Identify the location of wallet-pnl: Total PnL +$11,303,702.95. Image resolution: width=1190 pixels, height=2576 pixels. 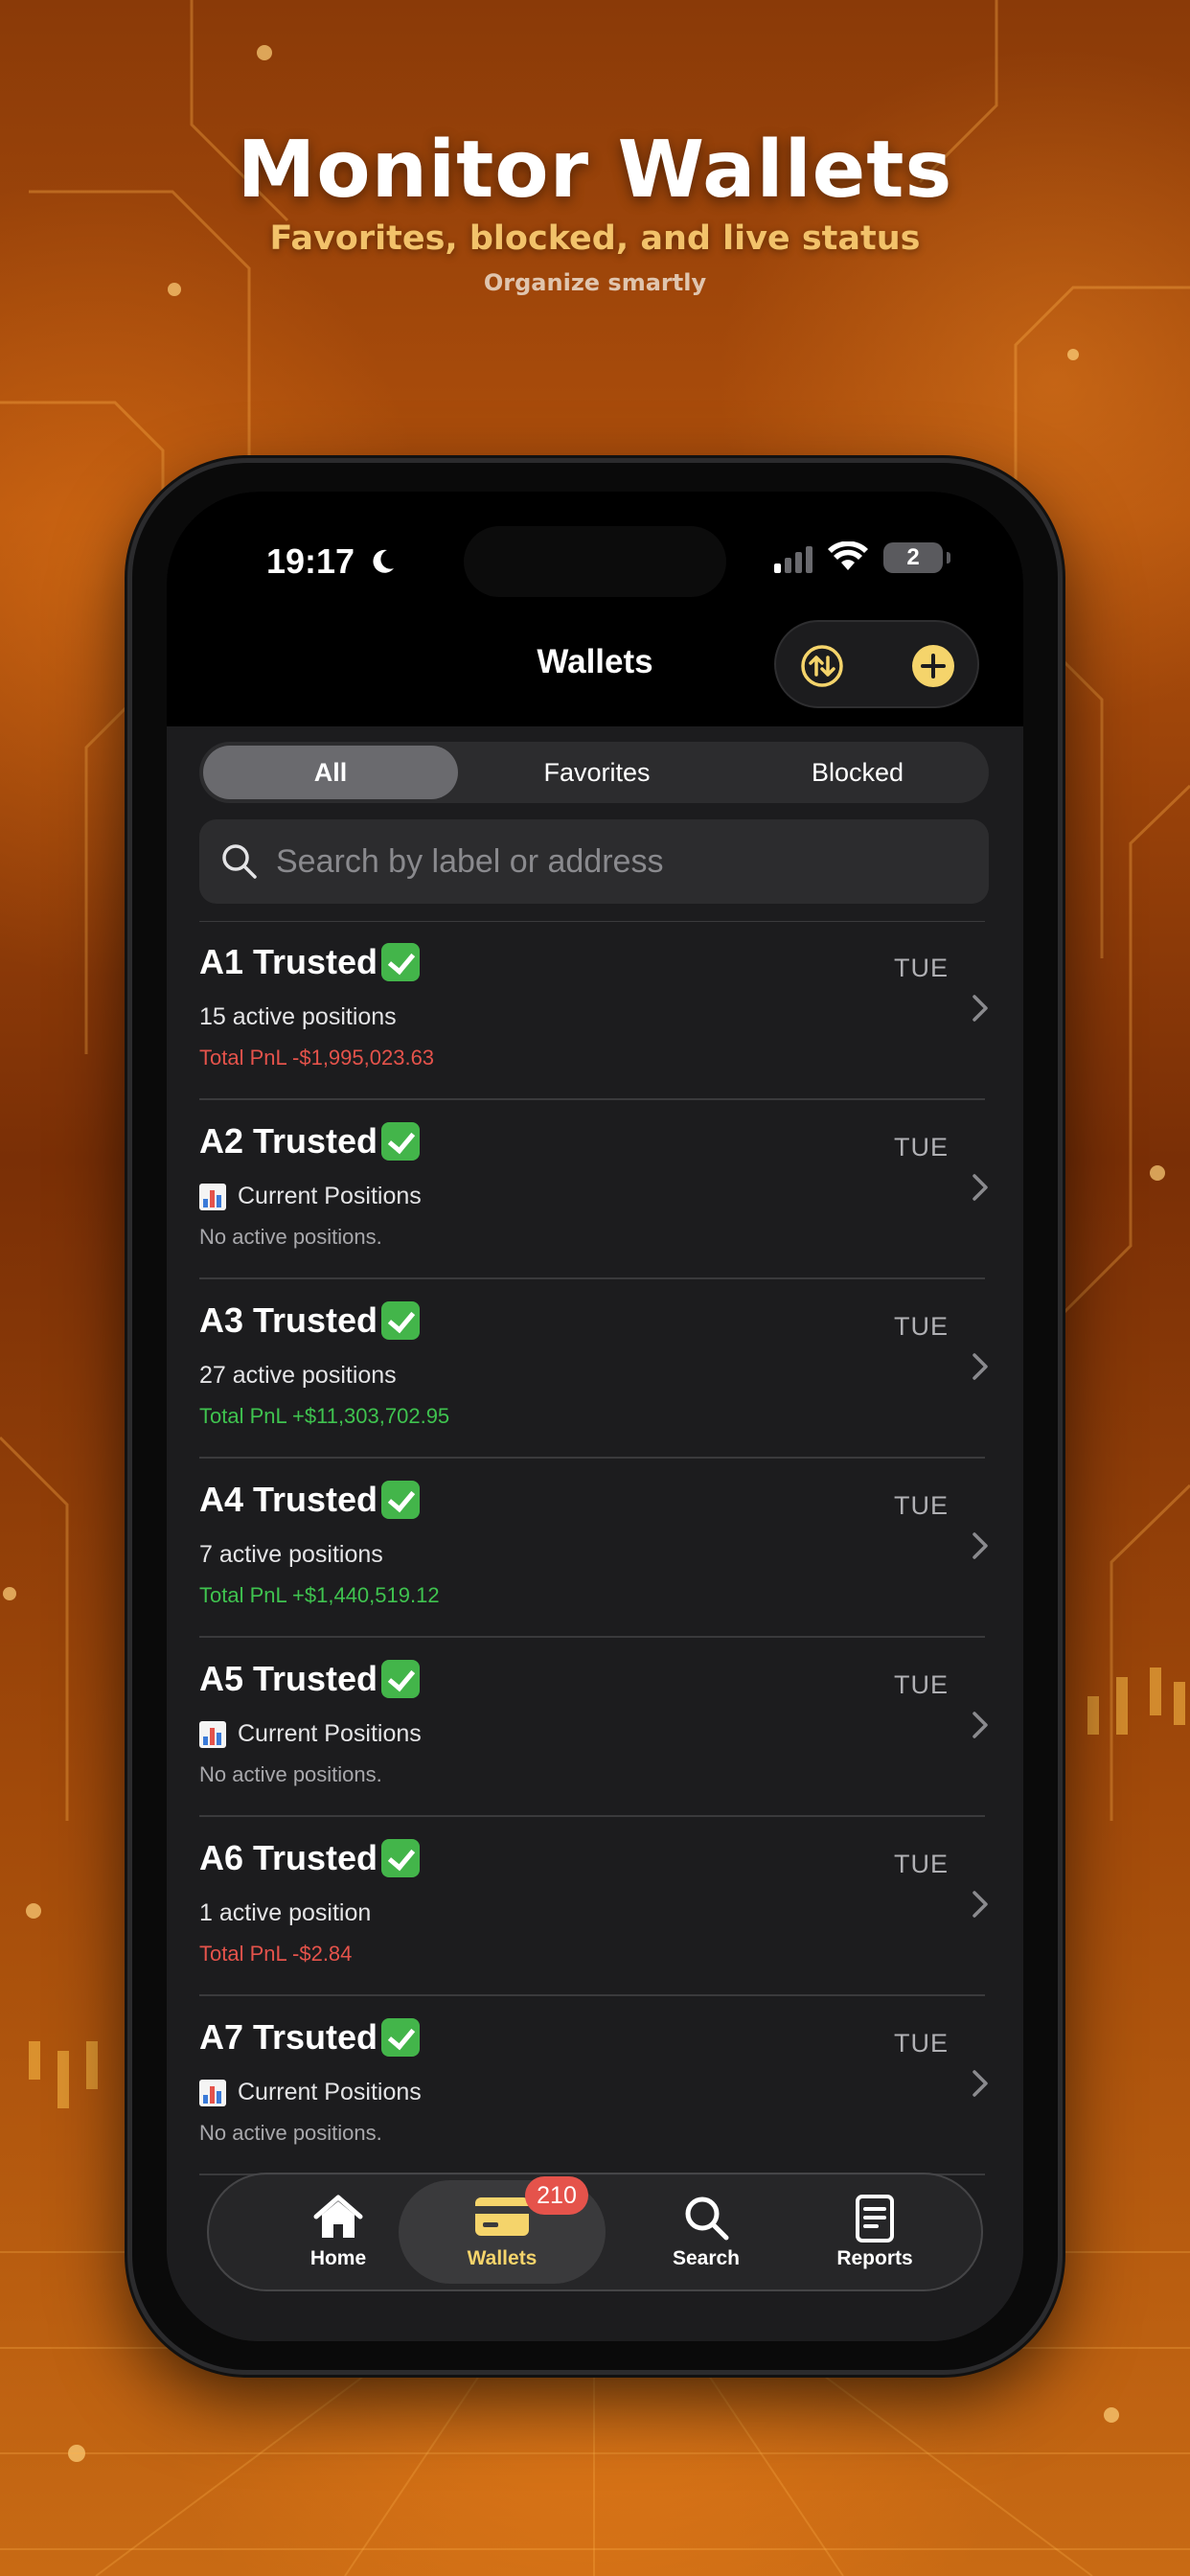
(325, 1416).